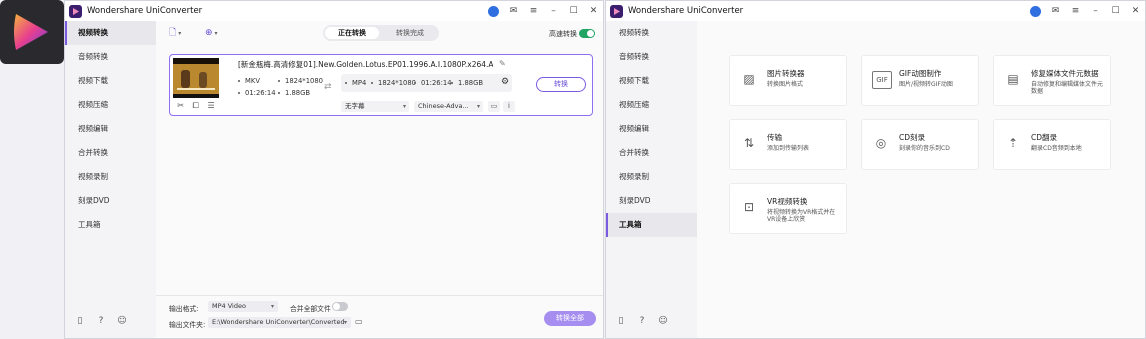  Describe the element at coordinates (882, 80) in the screenshot. I see `gif-icon: GIF` at that location.